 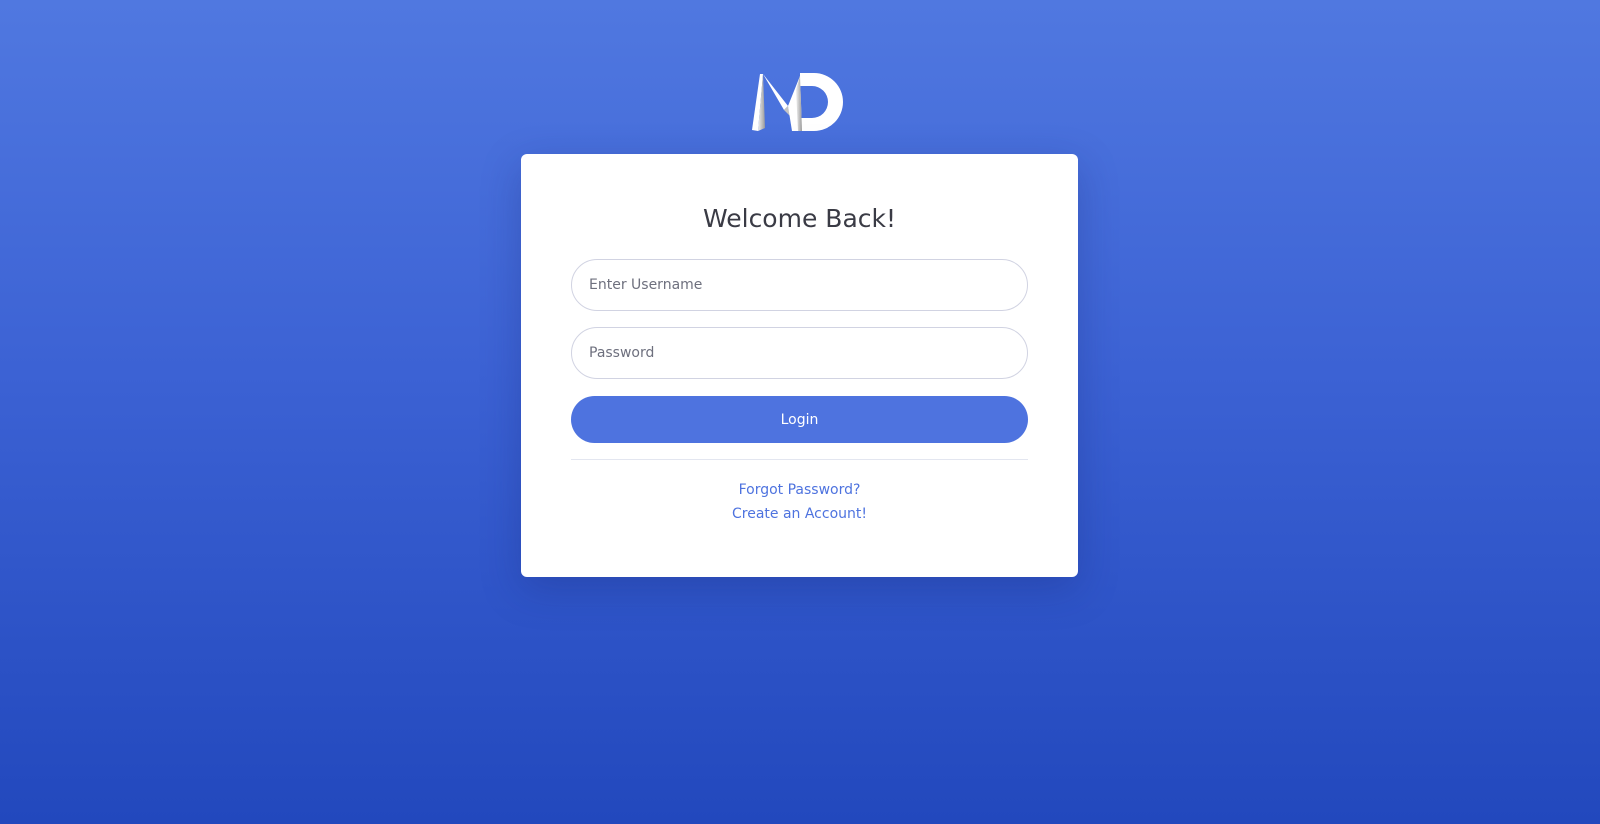 I want to click on username-input, so click(x=799, y=285).